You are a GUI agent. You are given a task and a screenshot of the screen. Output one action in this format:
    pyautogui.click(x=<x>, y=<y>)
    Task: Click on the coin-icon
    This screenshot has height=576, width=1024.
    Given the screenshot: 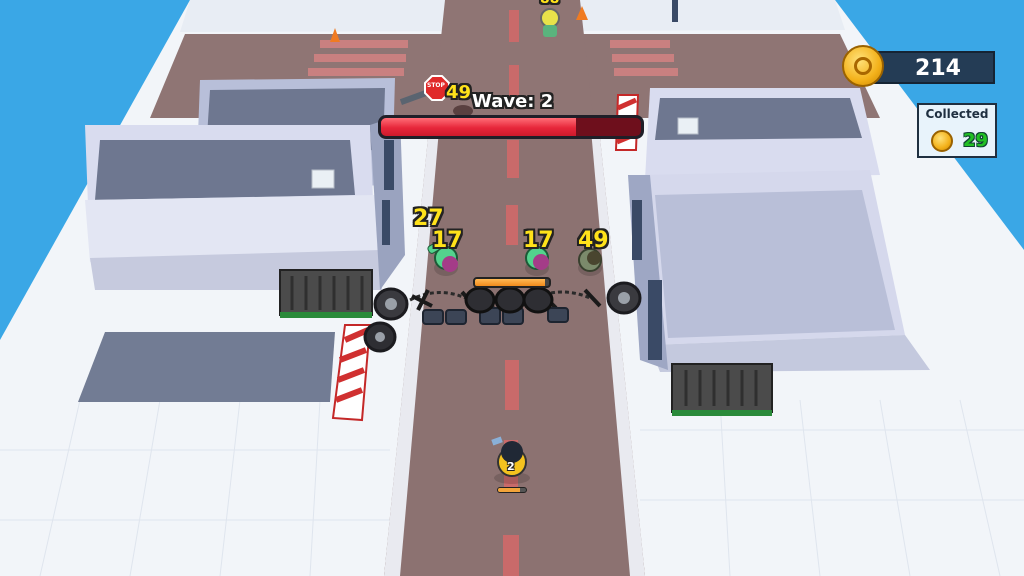 What is the action you would take?
    pyautogui.click(x=863, y=66)
    